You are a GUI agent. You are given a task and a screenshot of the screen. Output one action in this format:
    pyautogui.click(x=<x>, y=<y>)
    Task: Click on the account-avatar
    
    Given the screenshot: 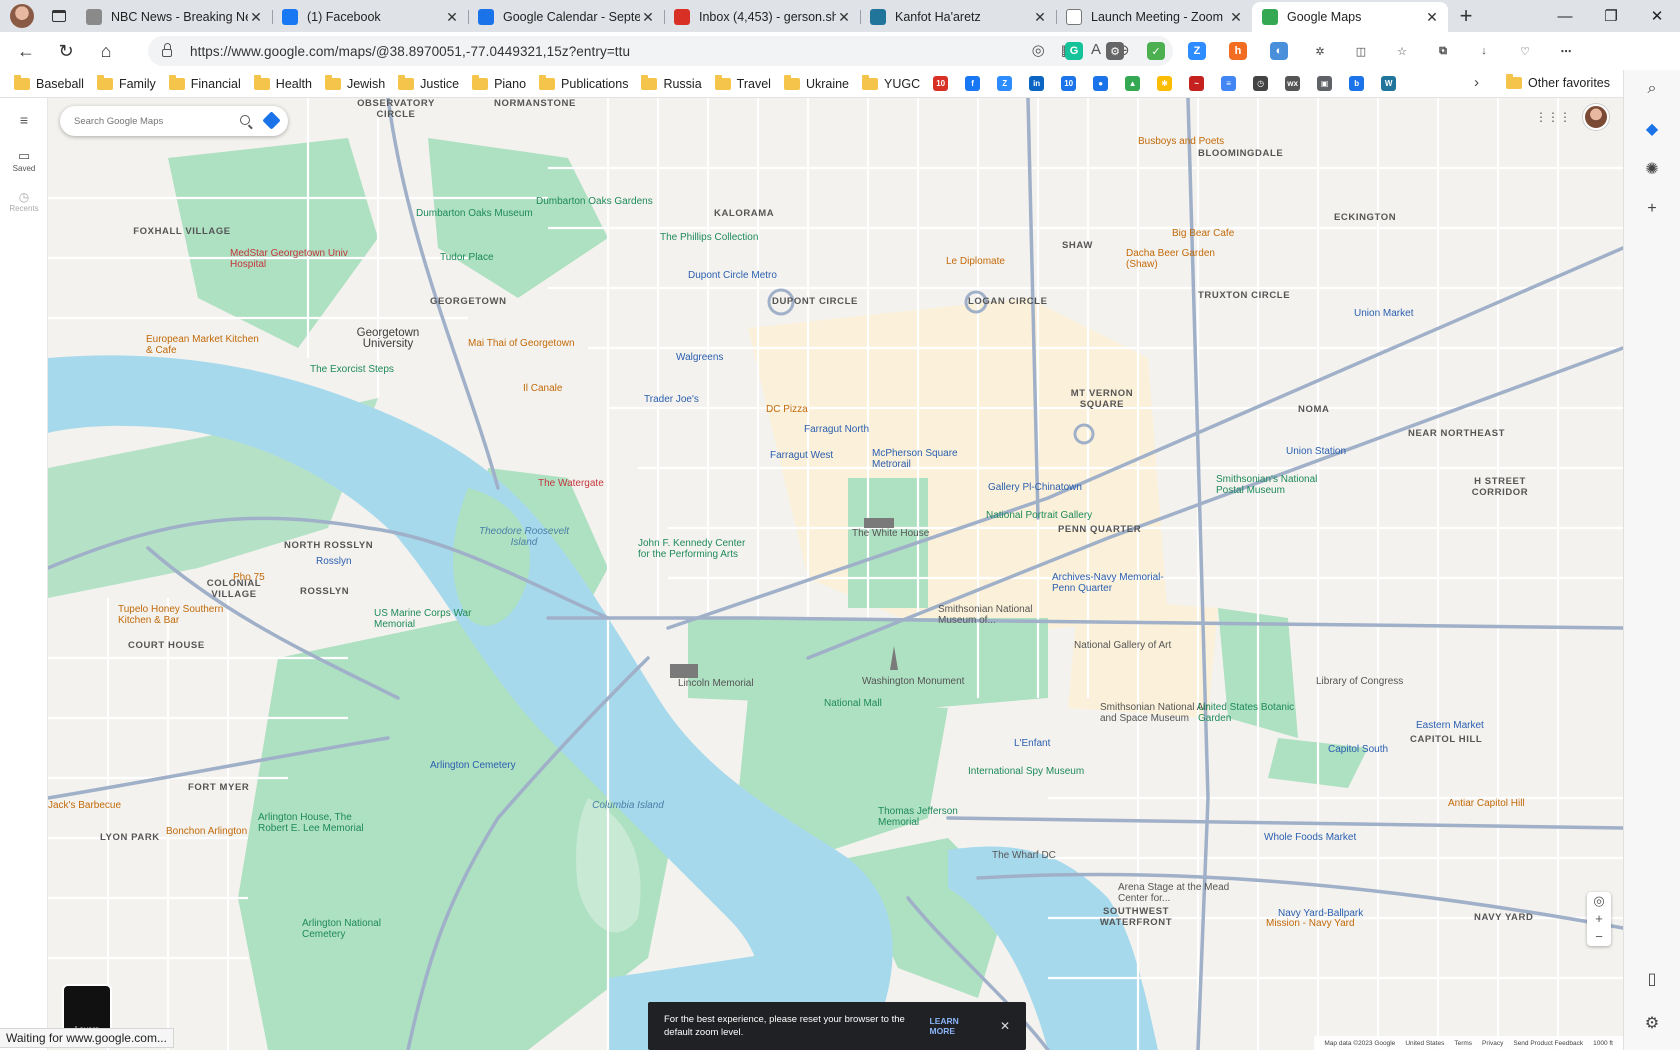 What is the action you would take?
    pyautogui.click(x=1596, y=117)
    